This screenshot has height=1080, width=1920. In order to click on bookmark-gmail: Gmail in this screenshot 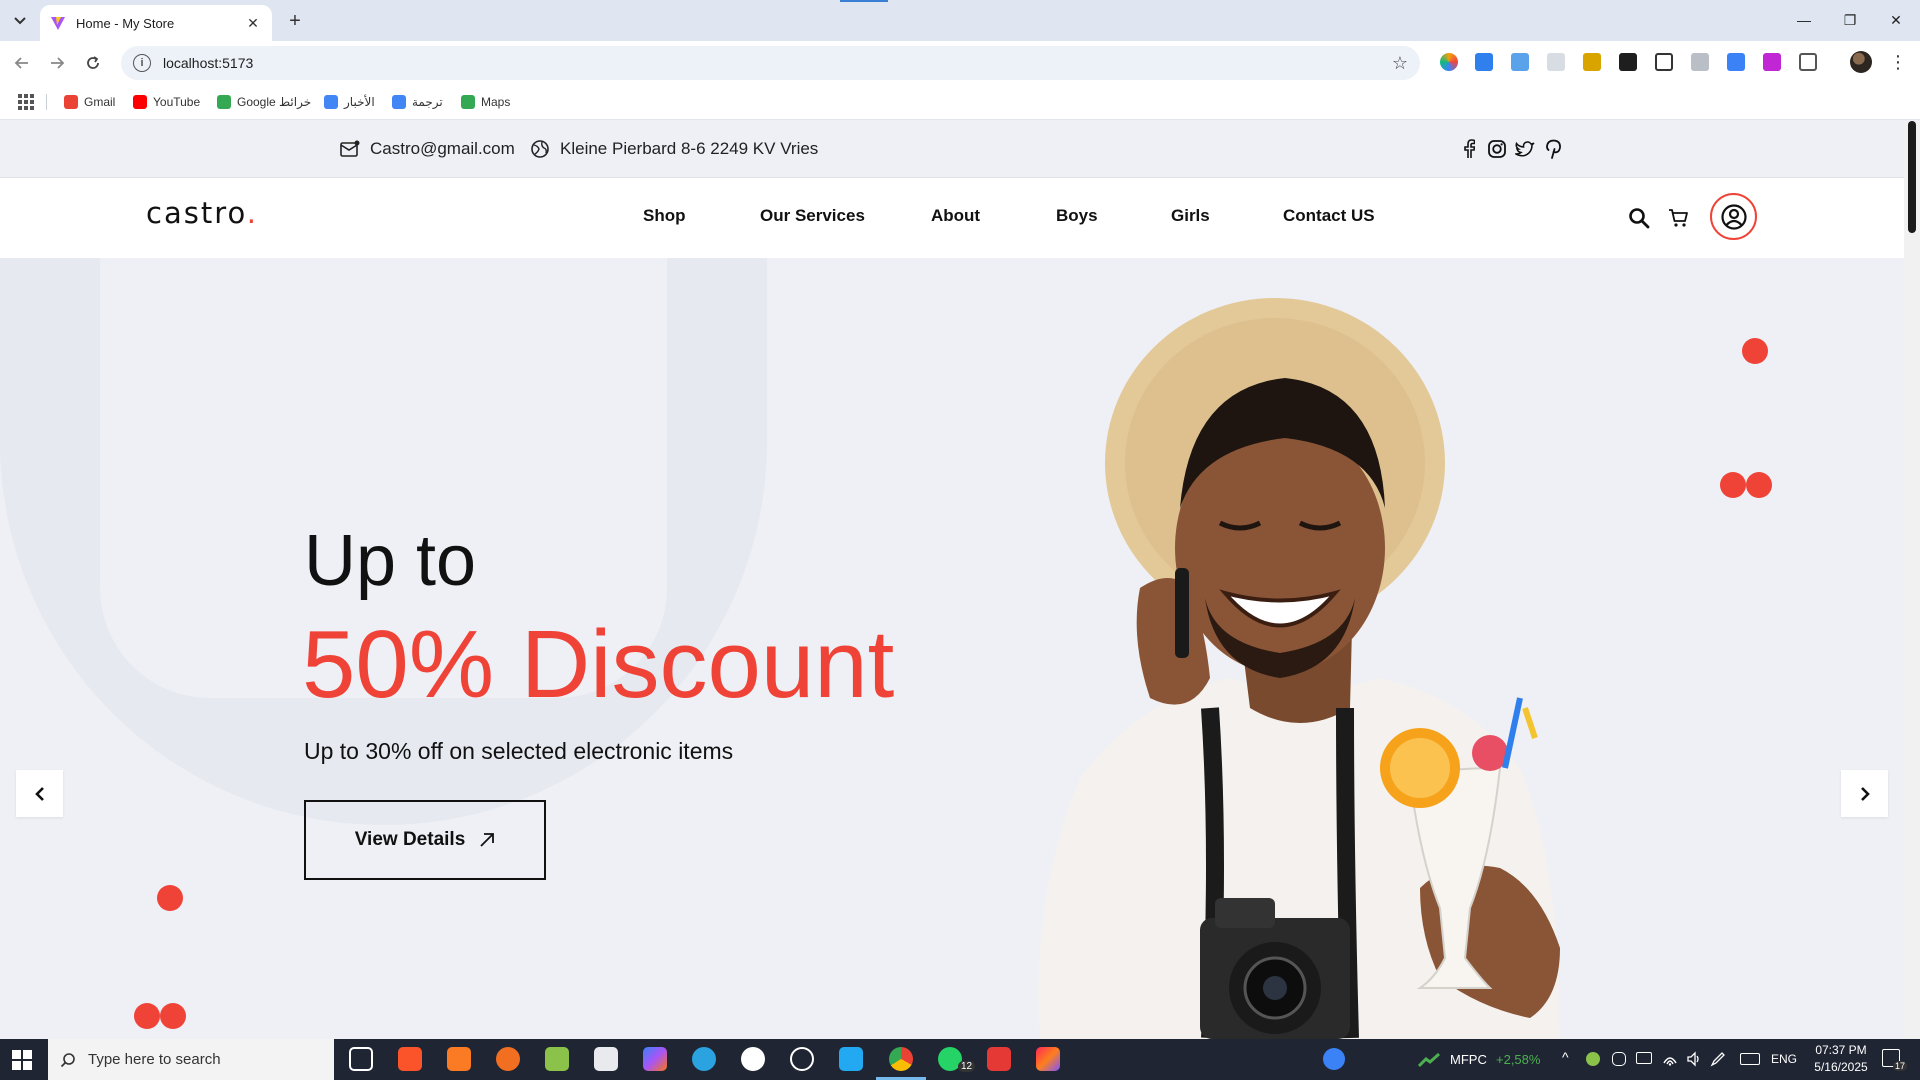, I will do `click(89, 102)`.